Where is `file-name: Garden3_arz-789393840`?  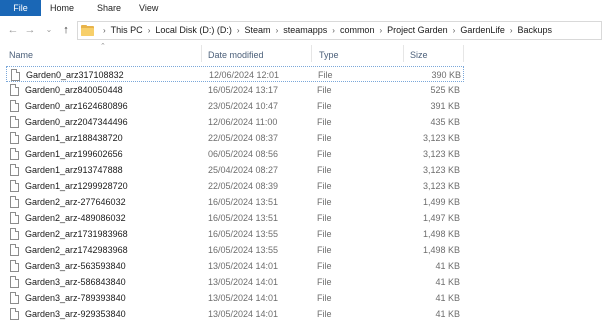
file-name: Garden3_arz-789393840 is located at coordinates (75, 298).